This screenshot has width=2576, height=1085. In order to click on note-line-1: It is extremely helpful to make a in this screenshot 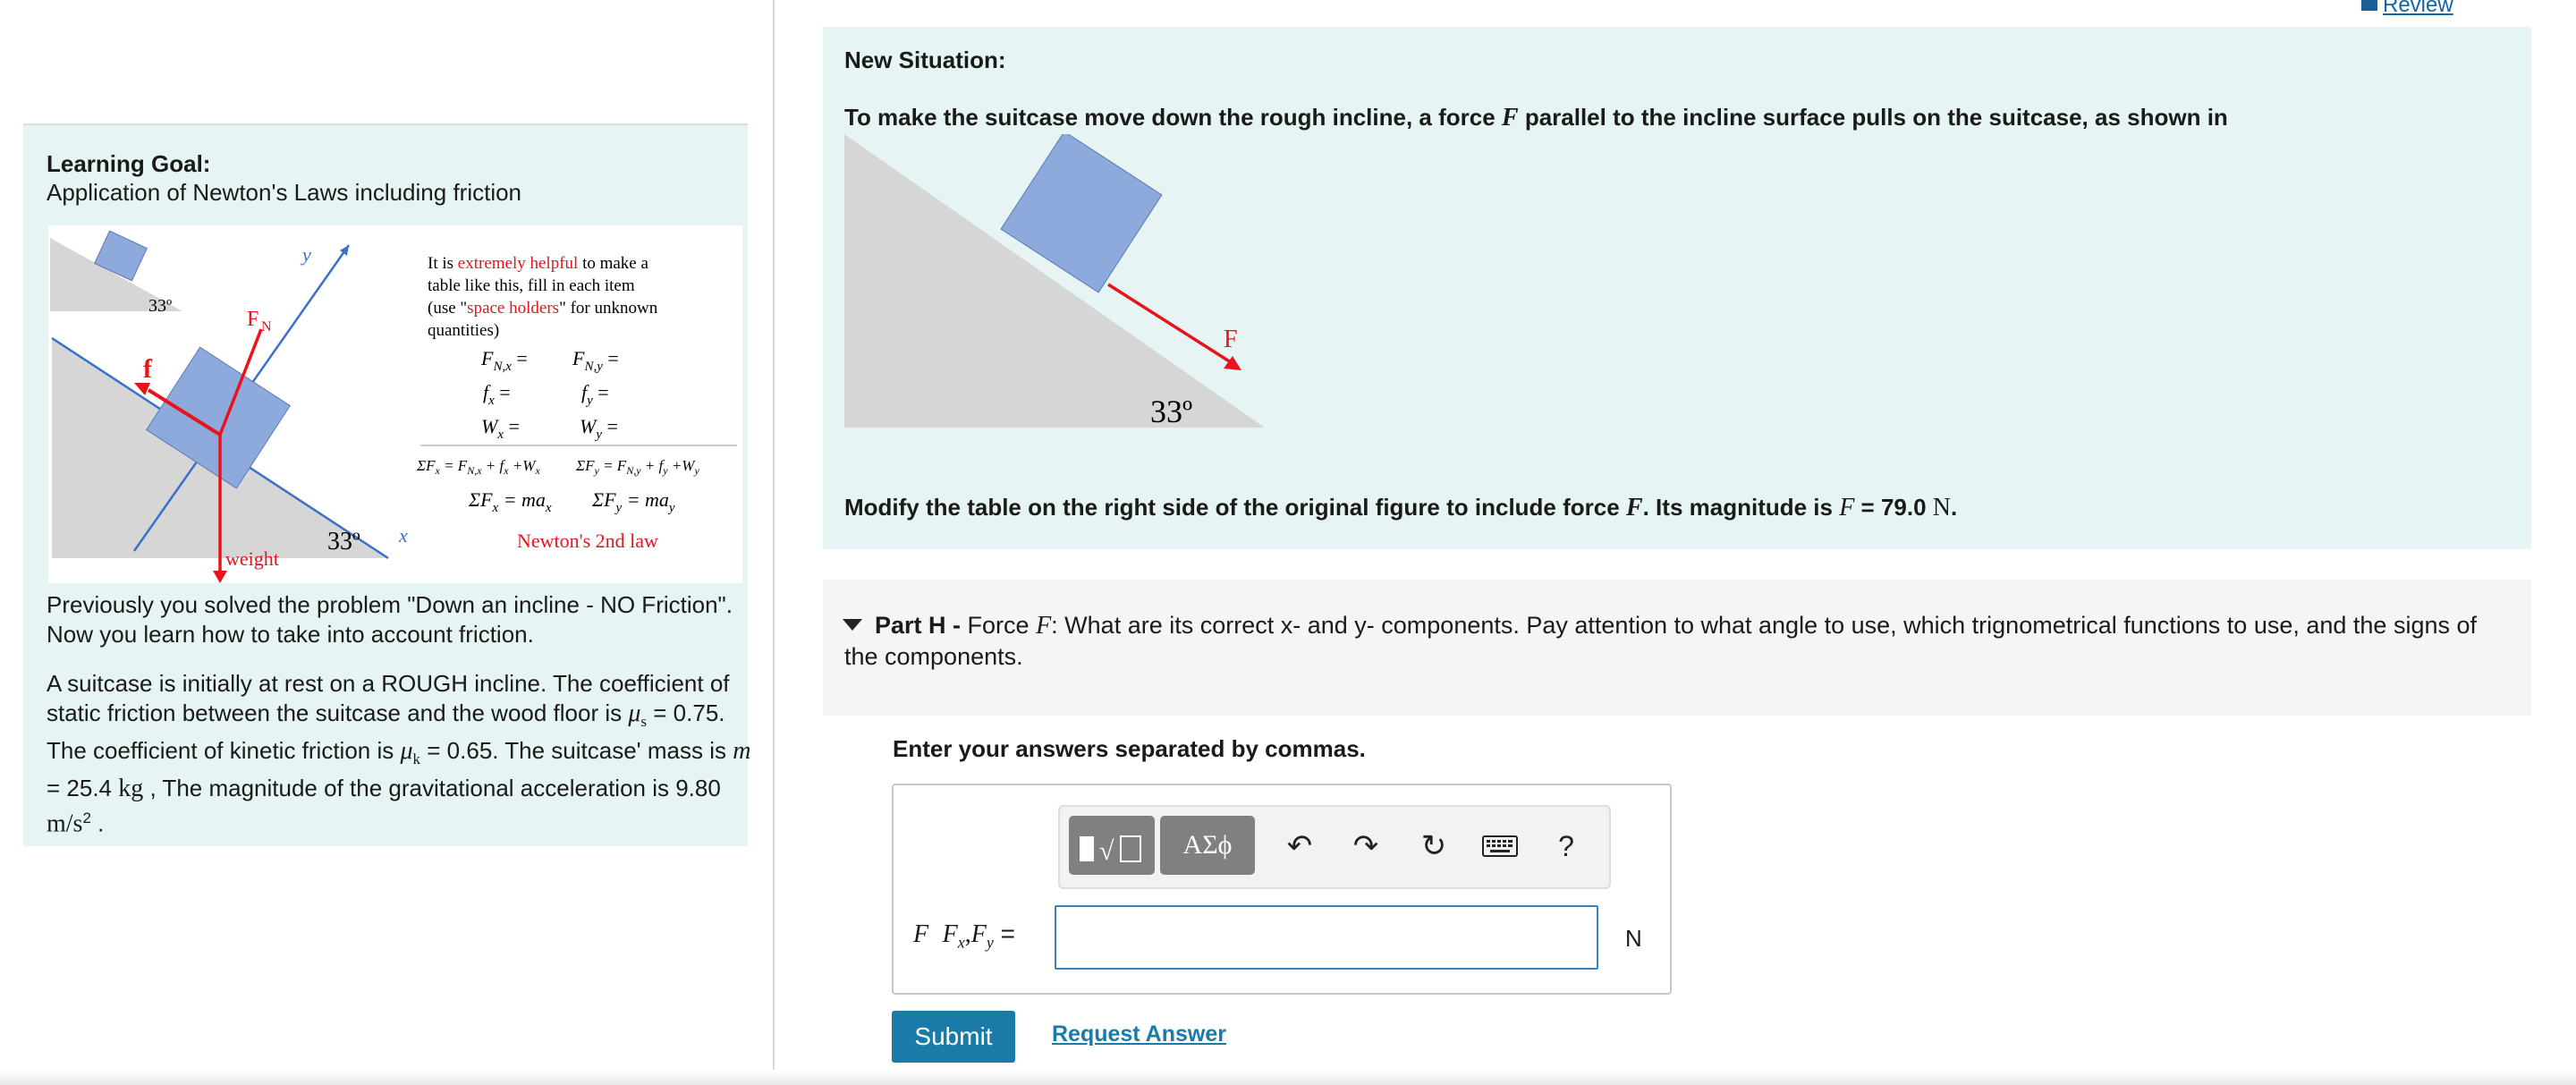, I will do `click(538, 263)`.